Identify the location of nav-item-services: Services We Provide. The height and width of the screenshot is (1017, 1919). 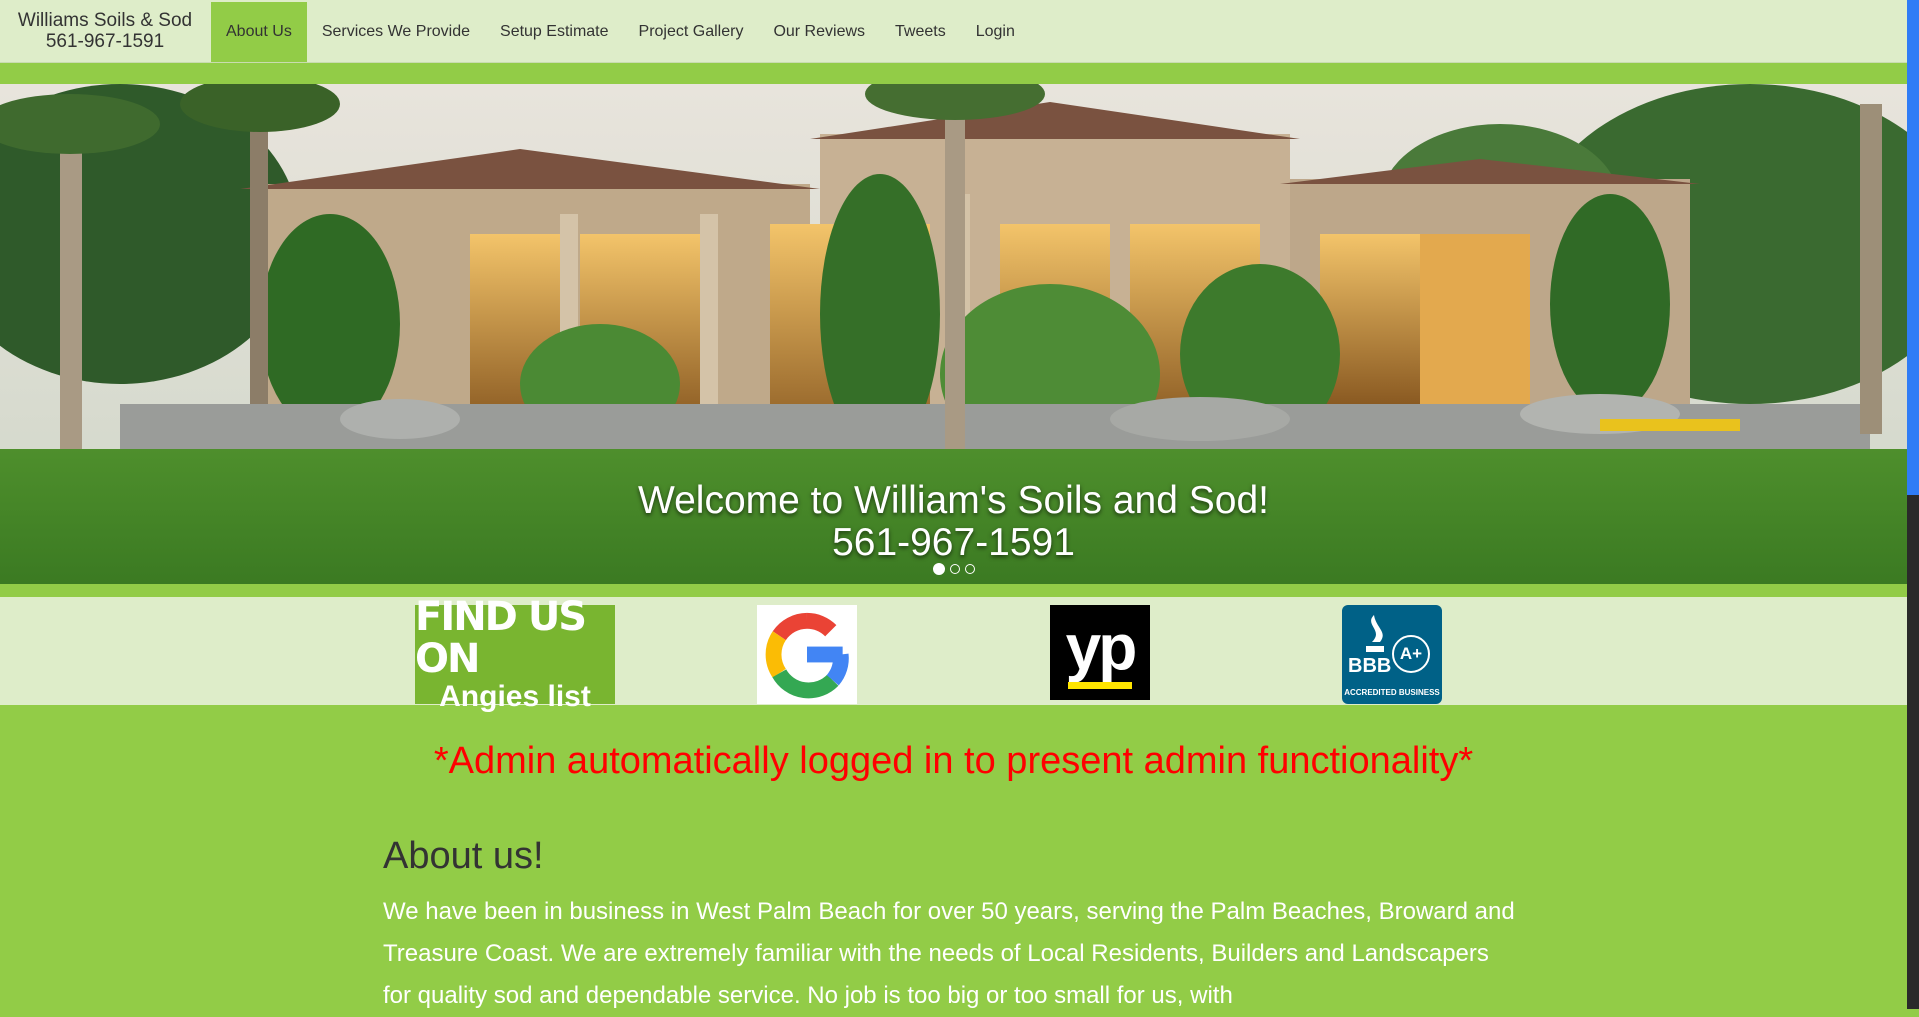
(396, 32).